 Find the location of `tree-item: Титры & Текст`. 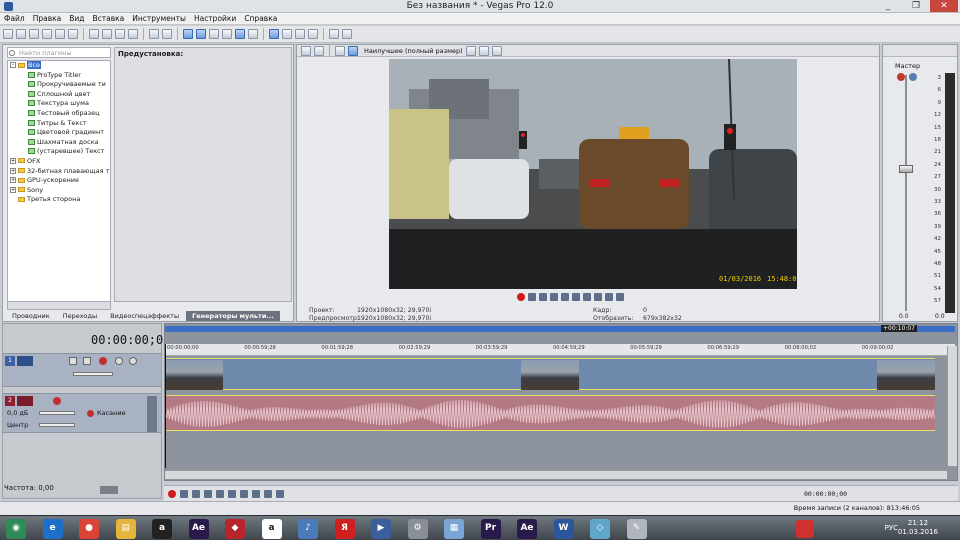

tree-item: Титры & Текст is located at coordinates (59, 124).